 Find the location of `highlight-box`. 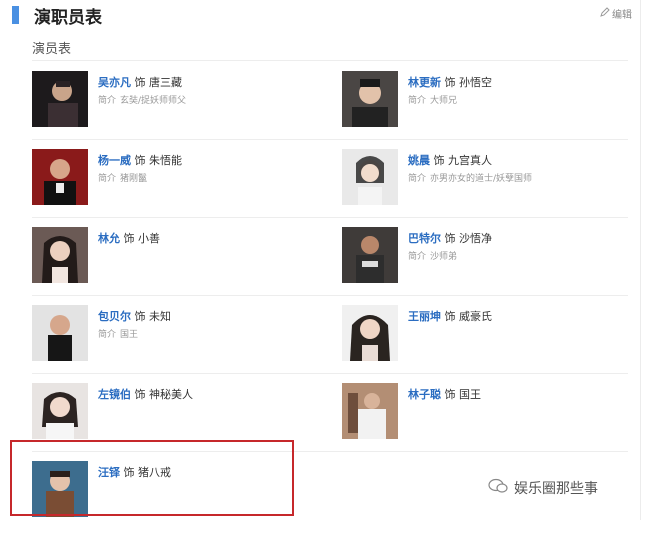

highlight-box is located at coordinates (152, 478).